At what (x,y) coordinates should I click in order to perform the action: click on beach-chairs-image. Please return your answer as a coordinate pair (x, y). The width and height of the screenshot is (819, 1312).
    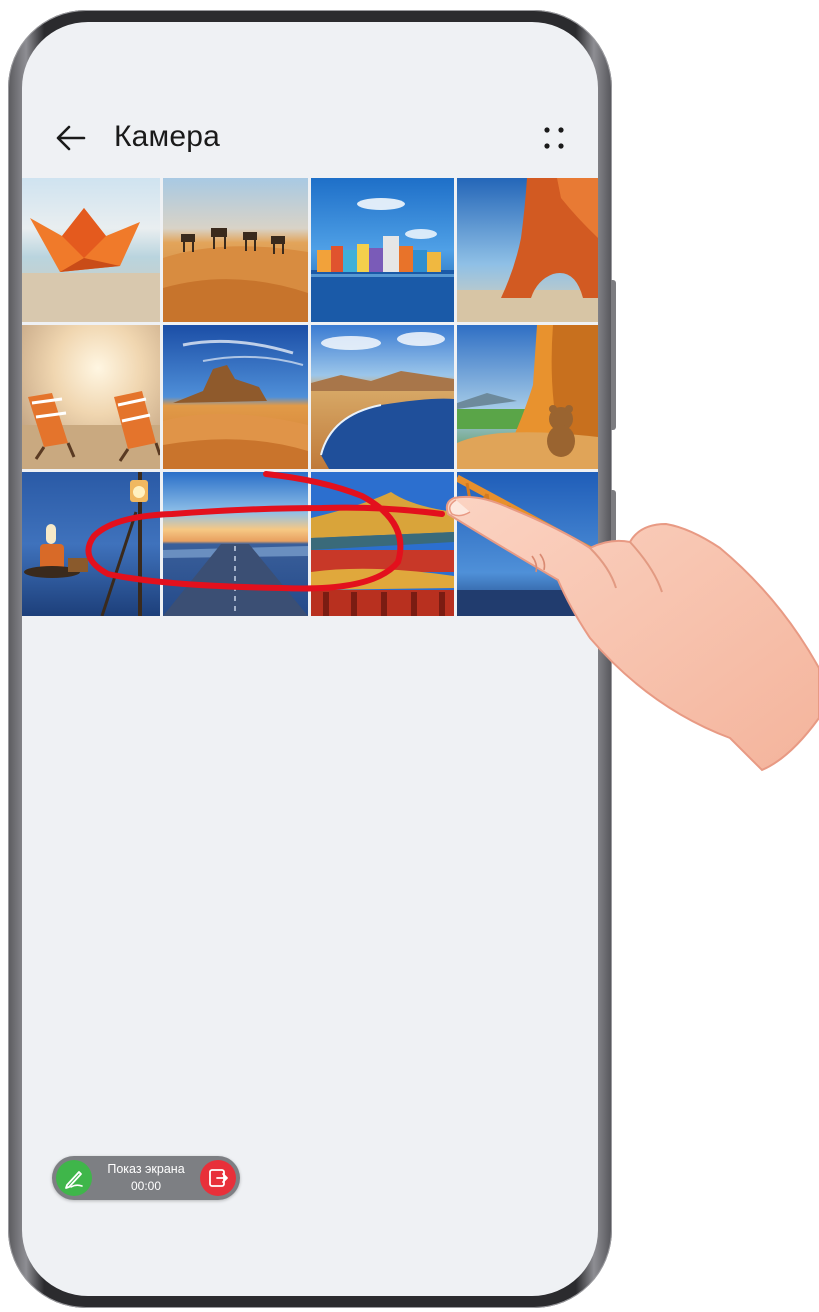
    Looking at the image, I should click on (91, 397).